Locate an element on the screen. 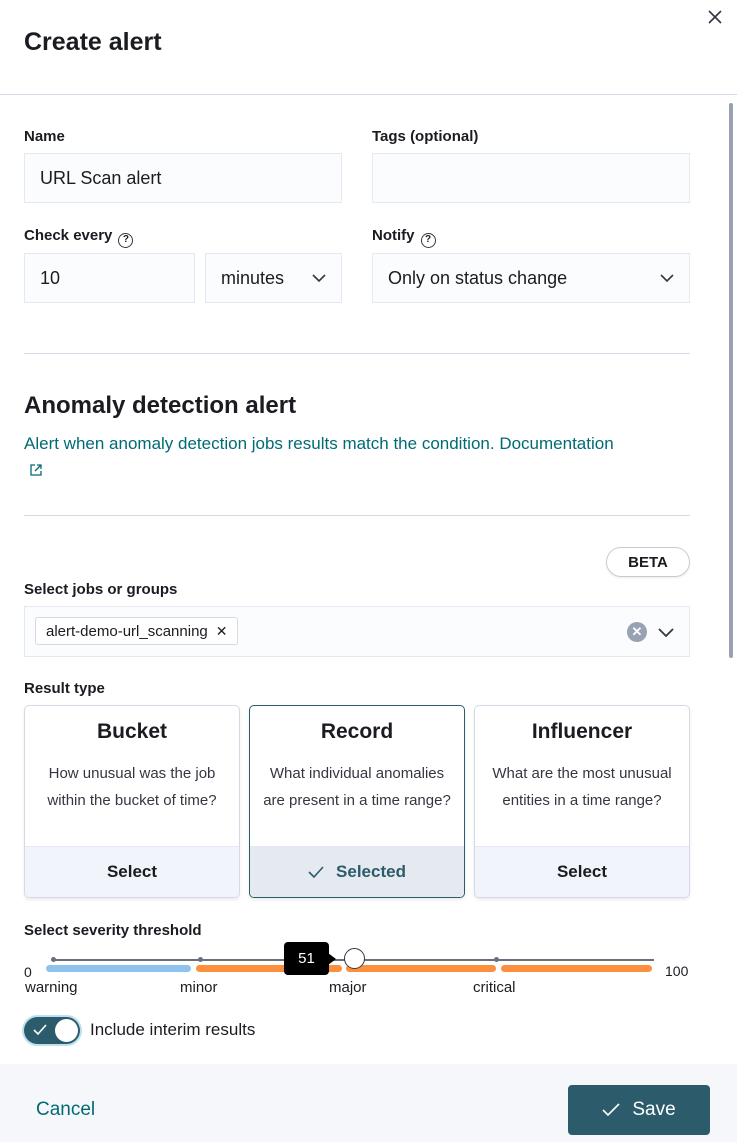  tags-input is located at coordinates (531, 178).